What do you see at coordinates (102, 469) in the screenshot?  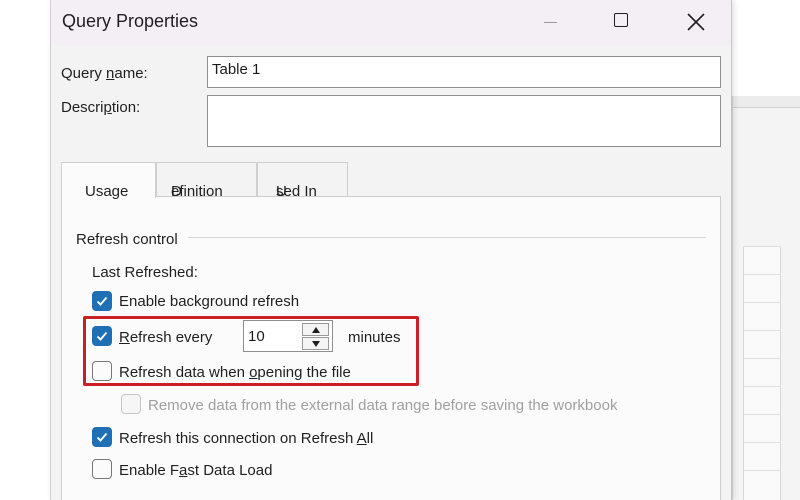 I see `enable-fast-data-load-checkbox` at bounding box center [102, 469].